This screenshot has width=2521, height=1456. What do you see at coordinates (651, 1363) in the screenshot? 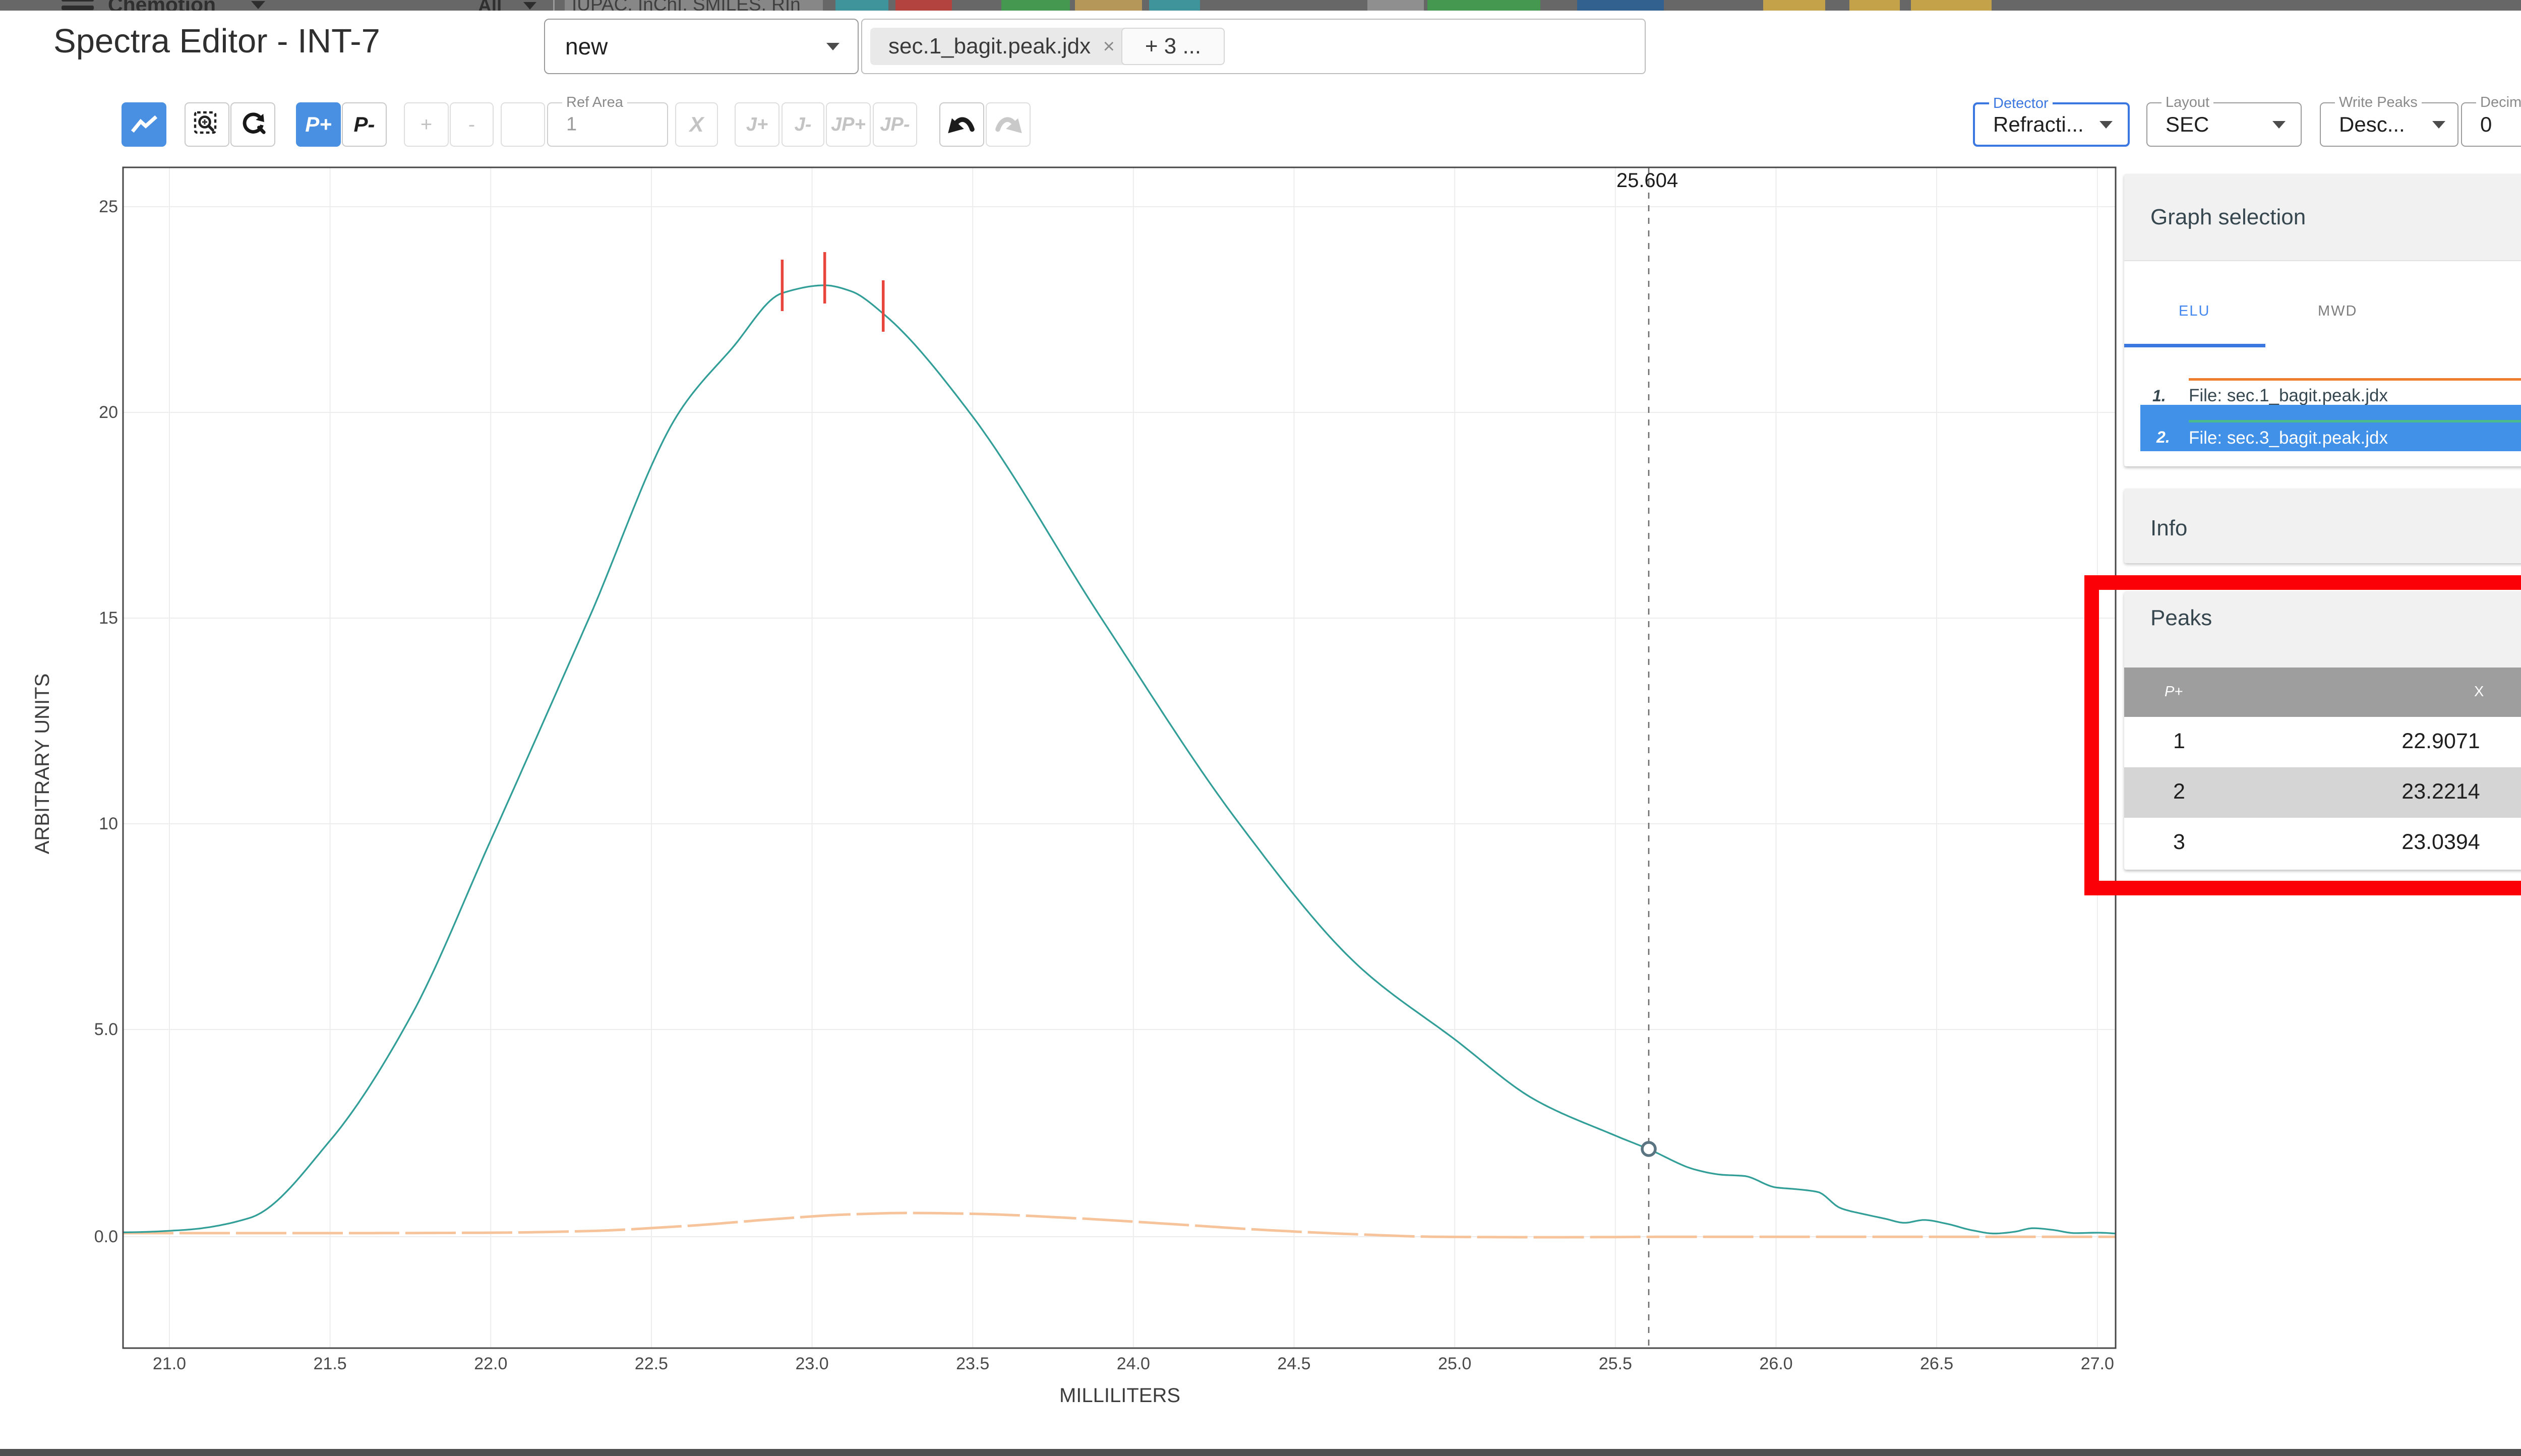
I see `svg-text: 22.5` at bounding box center [651, 1363].